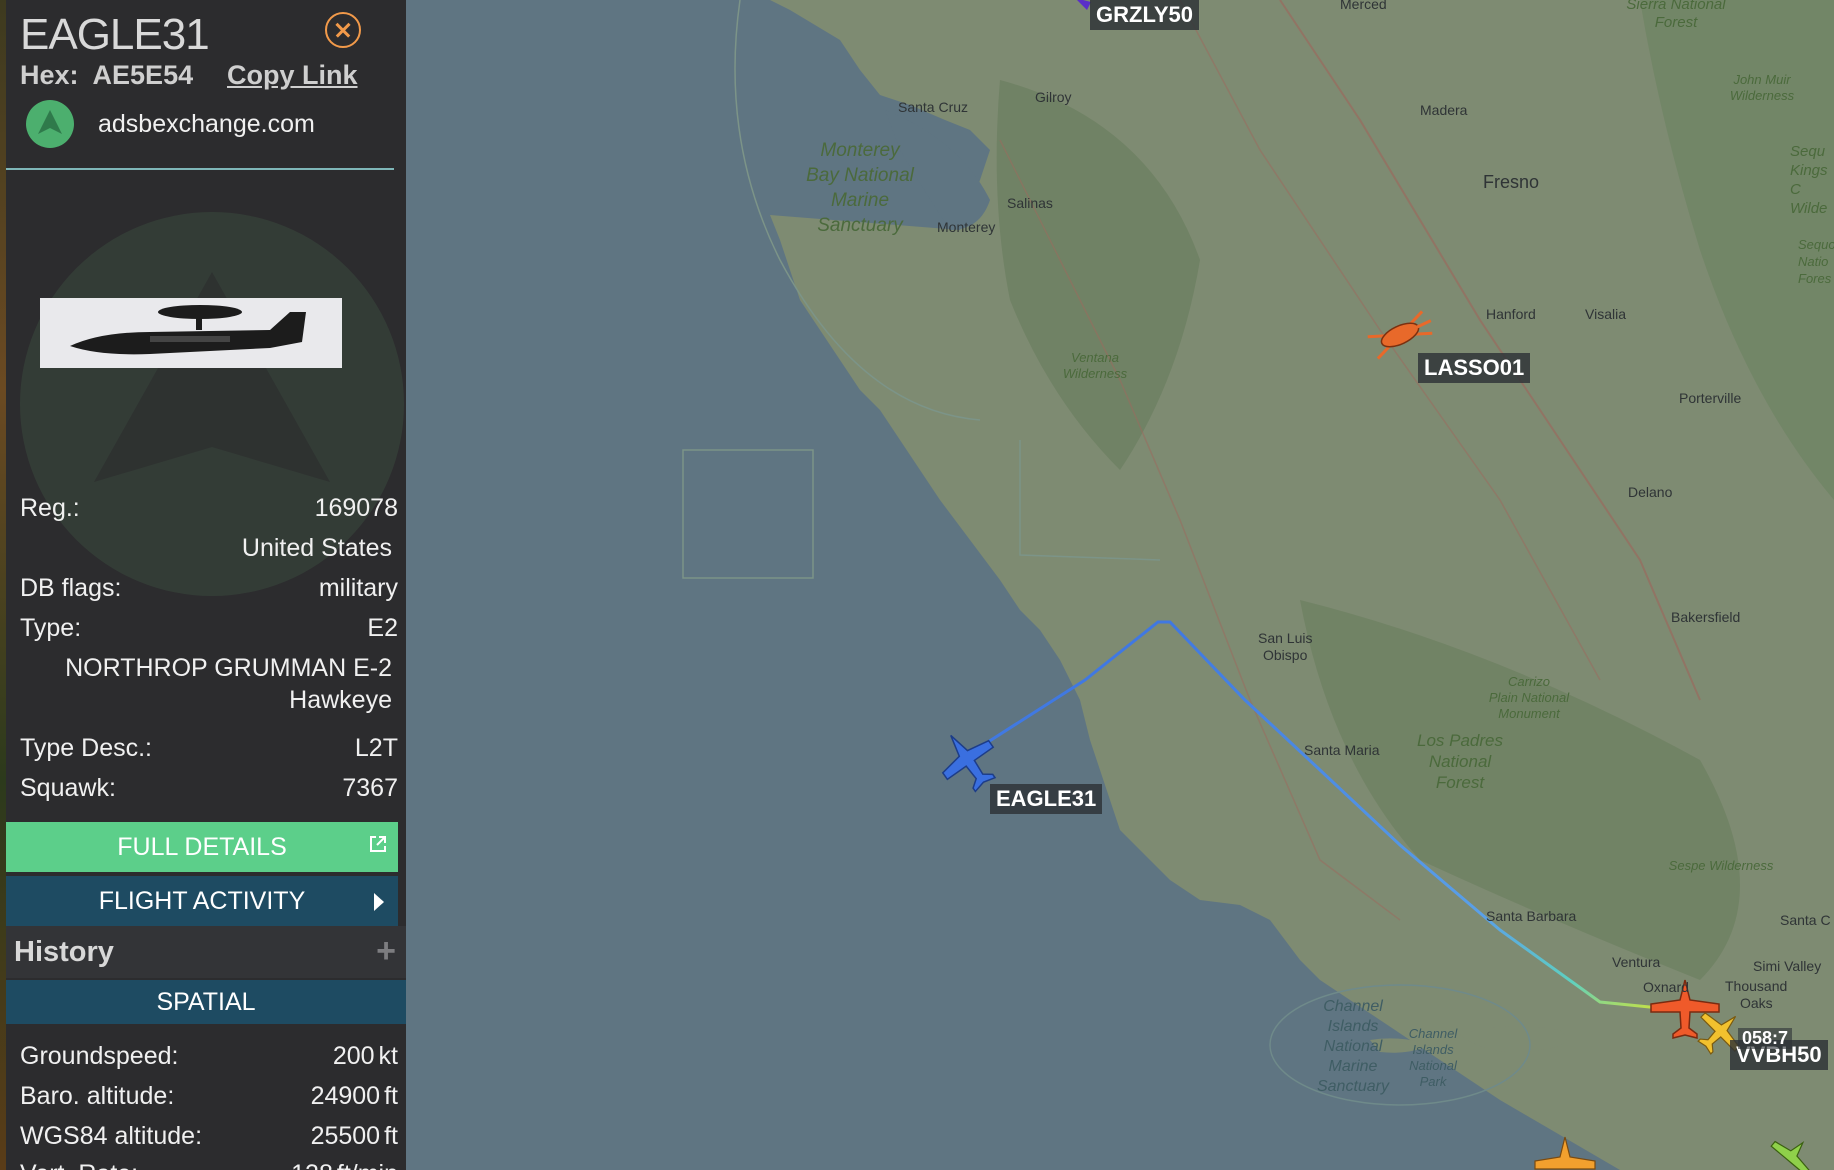  Describe the element at coordinates (1765, 1038) in the screenshot. I see `partial-map-label: 058:7` at that location.